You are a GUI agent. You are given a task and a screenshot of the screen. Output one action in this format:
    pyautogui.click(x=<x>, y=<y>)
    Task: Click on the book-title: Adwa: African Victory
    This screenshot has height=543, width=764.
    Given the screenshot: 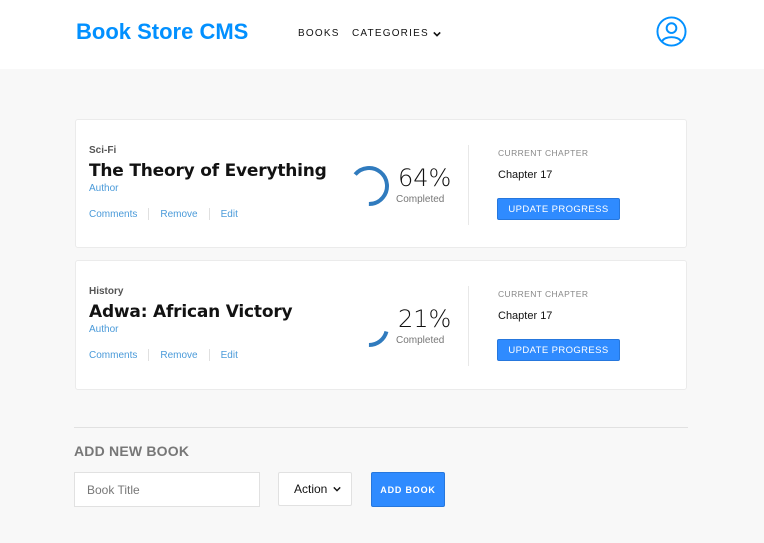 What is the action you would take?
    pyautogui.click(x=191, y=312)
    